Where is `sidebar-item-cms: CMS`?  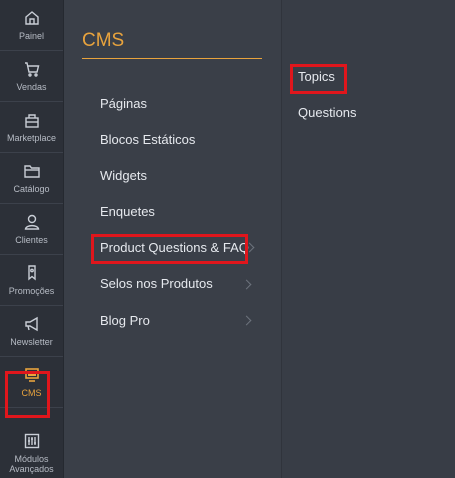
sidebar-item-cms: CMS is located at coordinates (31, 382).